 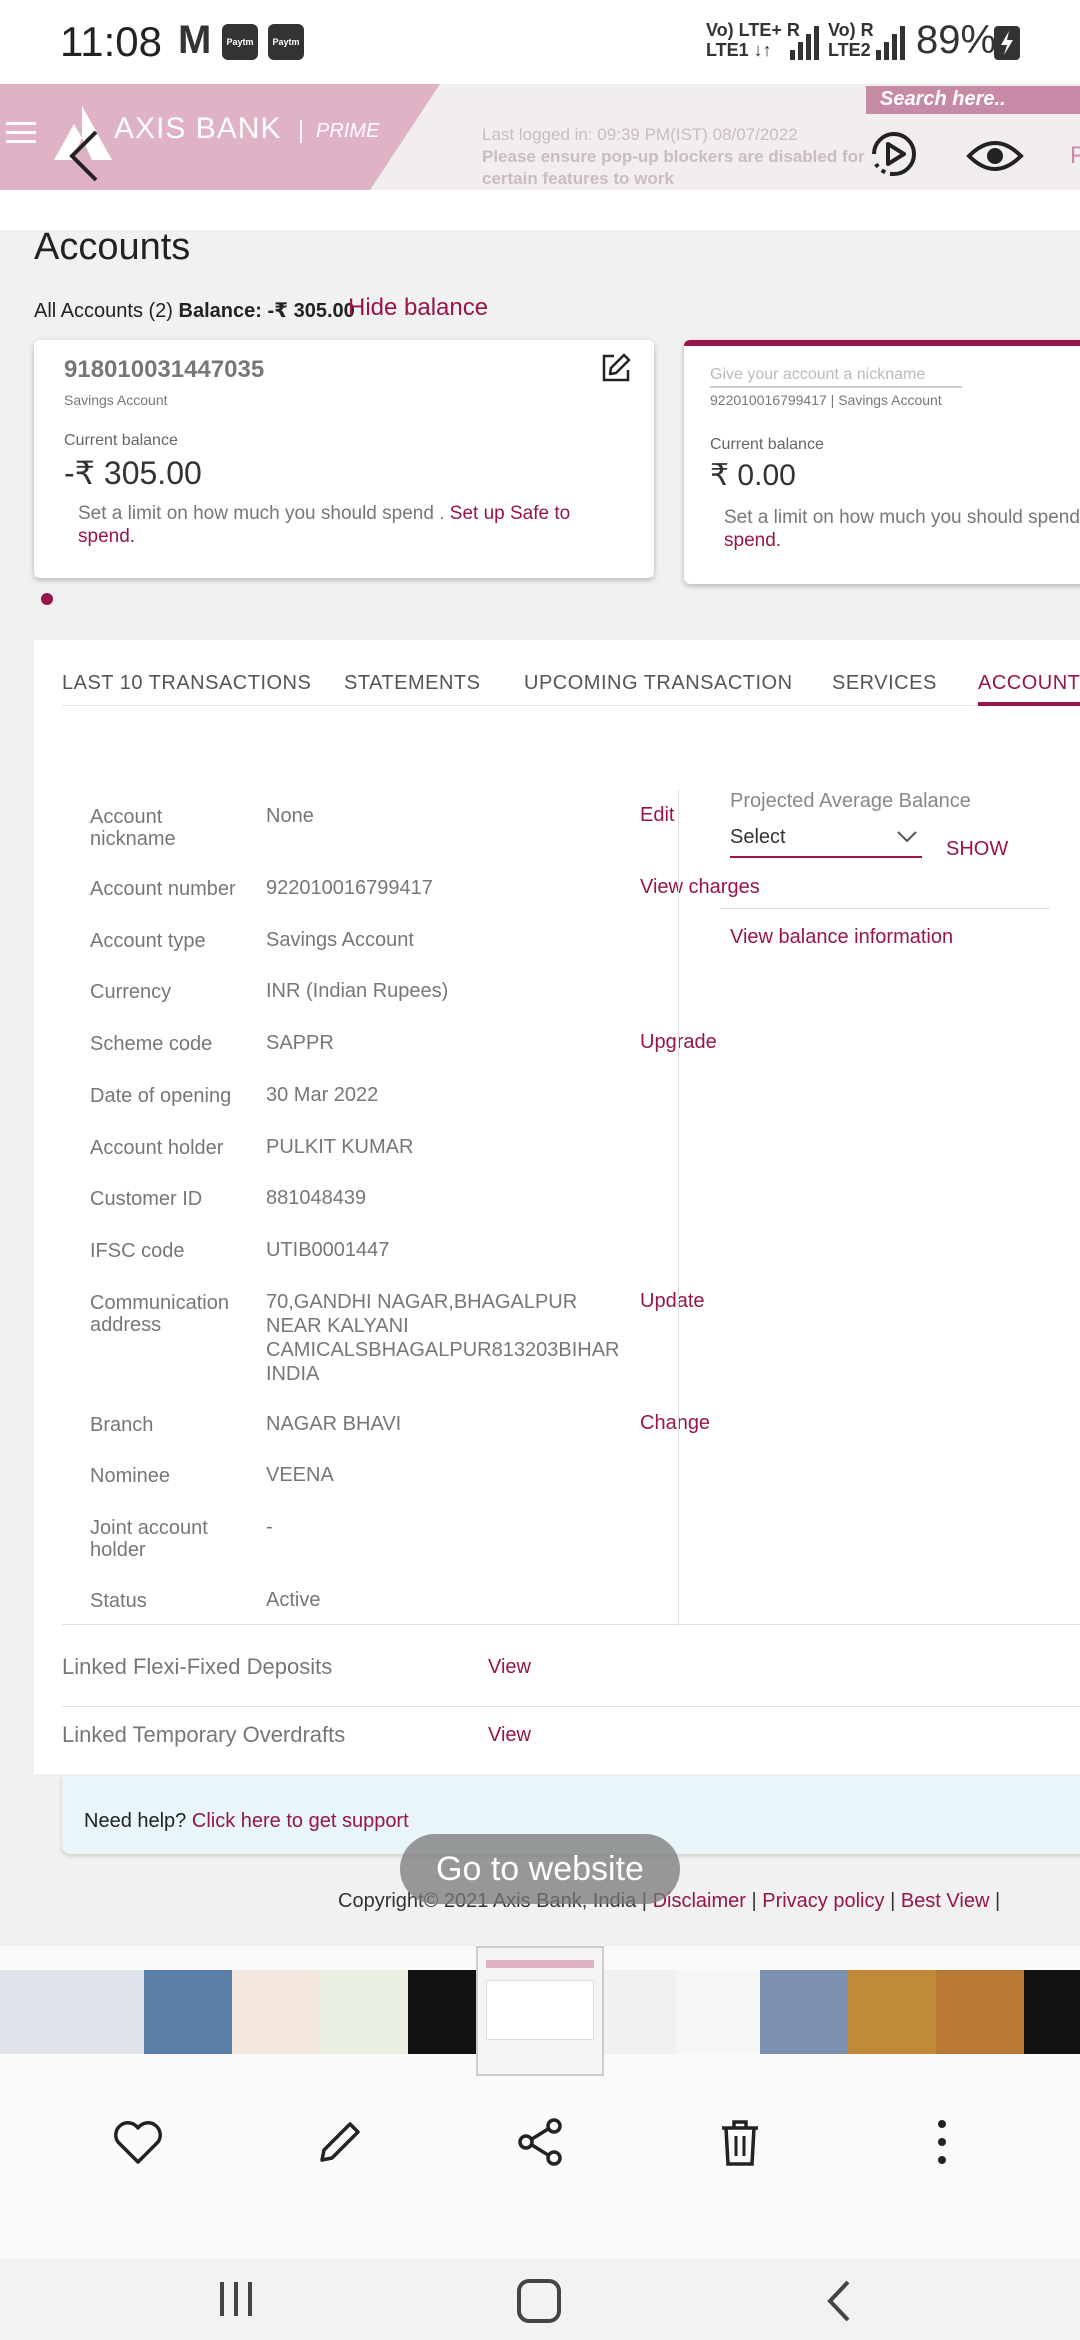 I want to click on show-button: SHOW, so click(x=977, y=849).